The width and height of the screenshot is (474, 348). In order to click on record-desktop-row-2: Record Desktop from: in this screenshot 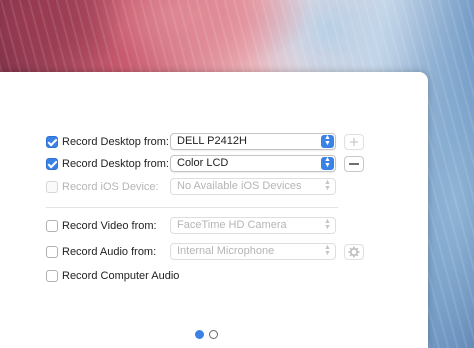, I will do `click(107, 164)`.